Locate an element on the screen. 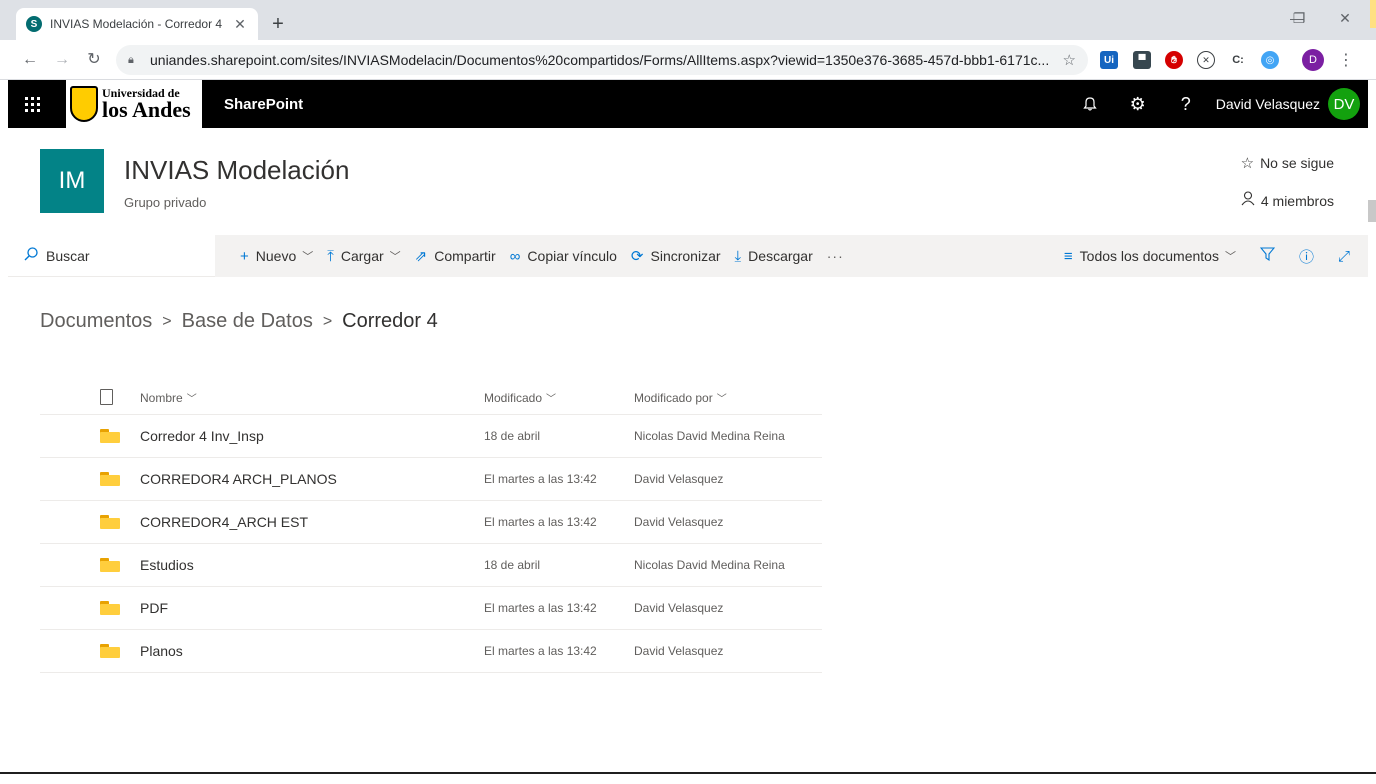 The width and height of the screenshot is (1376, 784). window-edge-accent is located at coordinates (1373, 14).